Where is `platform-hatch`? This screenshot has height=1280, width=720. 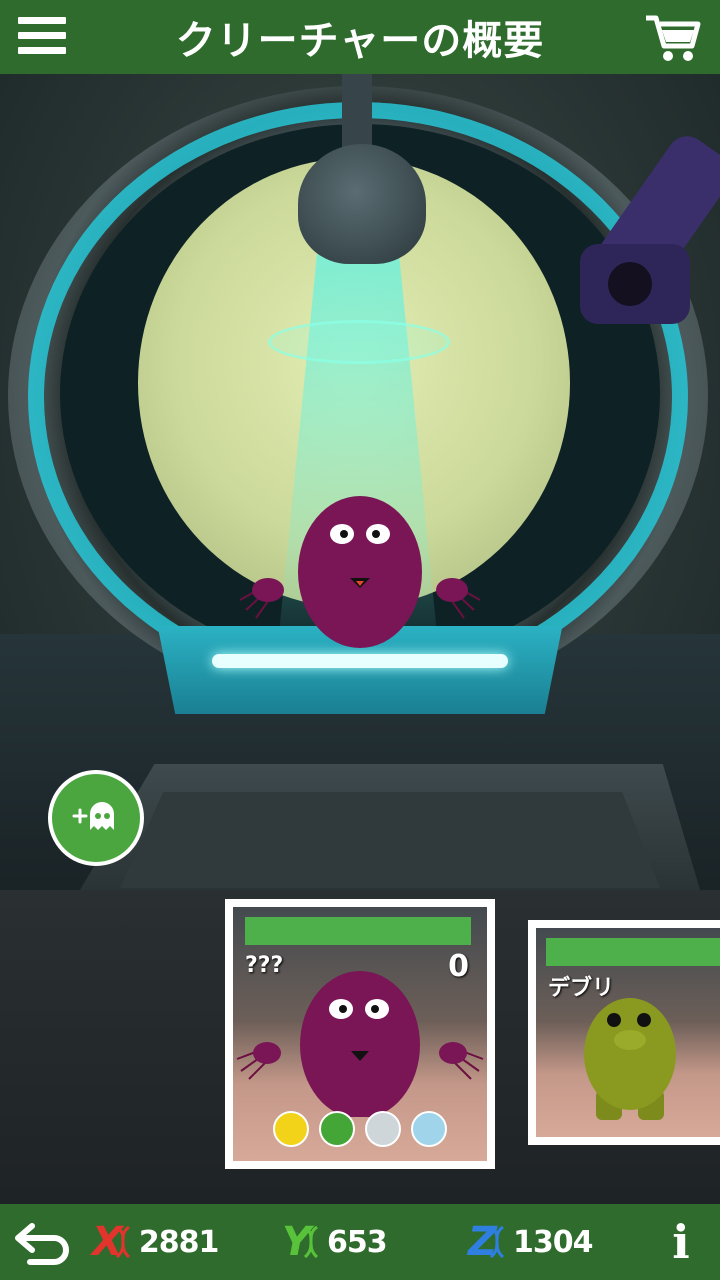
platform-hatch is located at coordinates (390, 840).